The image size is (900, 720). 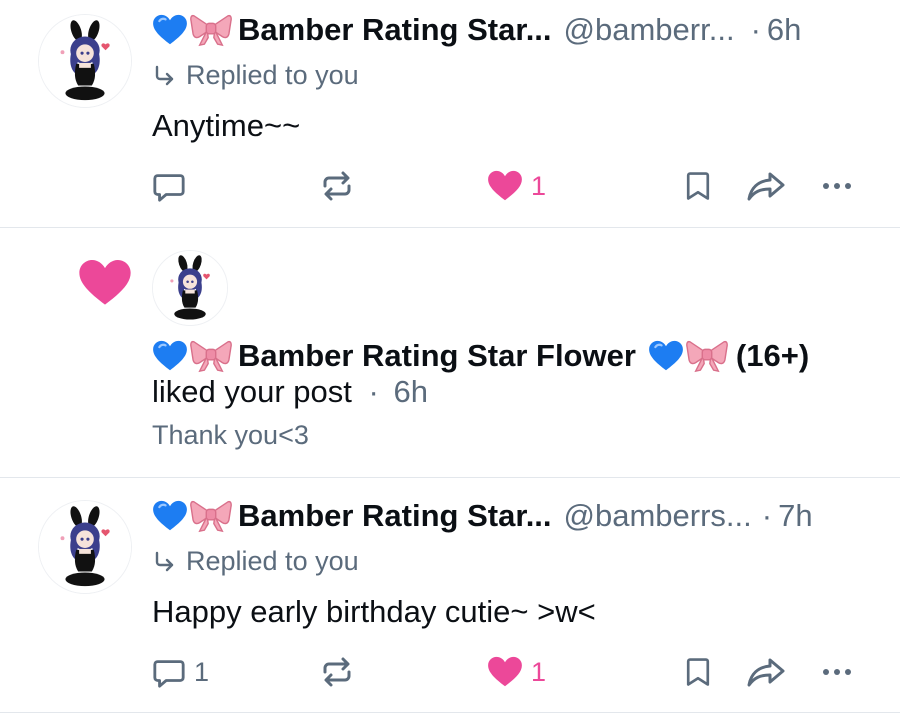 I want to click on post-text: Happy early birthday cutie~ >w<, so click(x=374, y=611).